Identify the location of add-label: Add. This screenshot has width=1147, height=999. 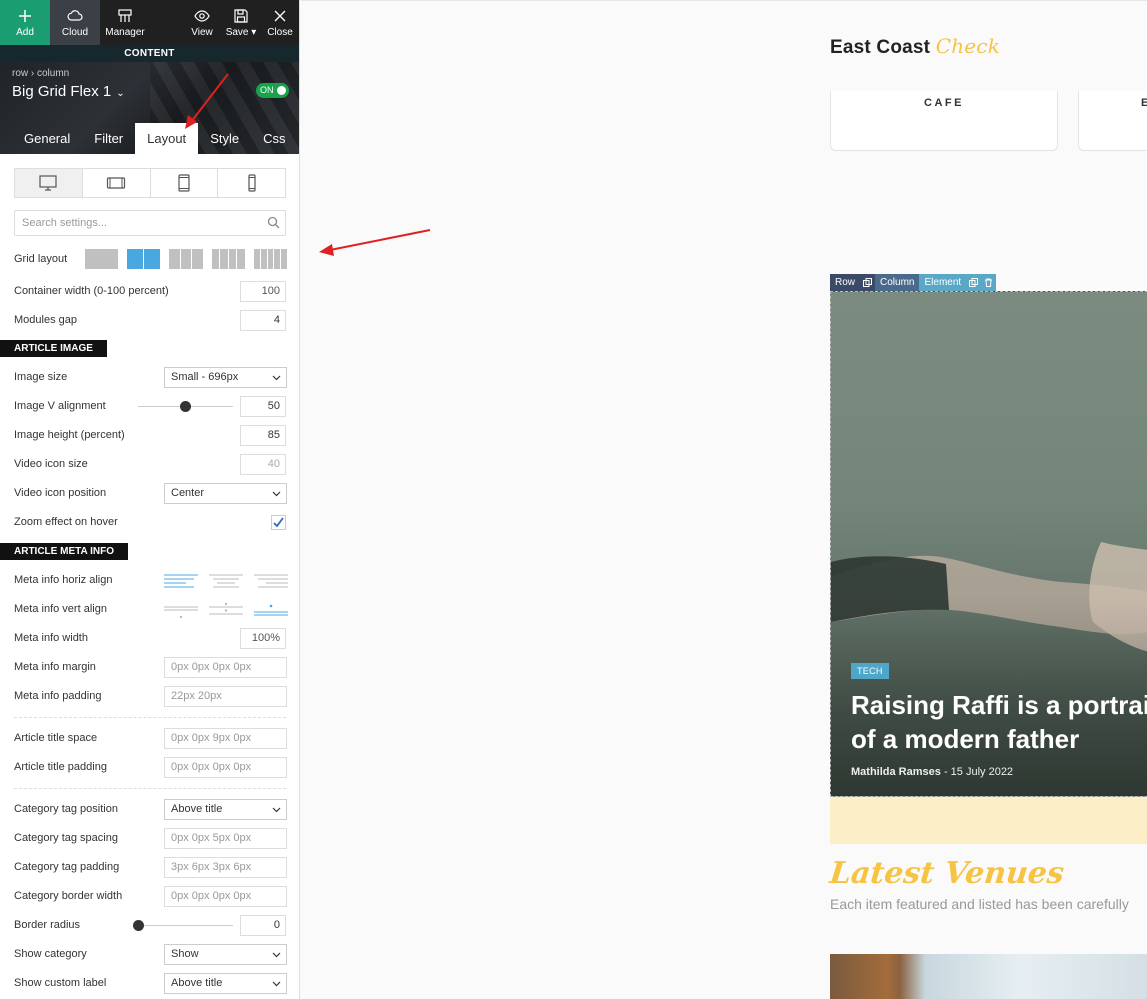
(25, 32).